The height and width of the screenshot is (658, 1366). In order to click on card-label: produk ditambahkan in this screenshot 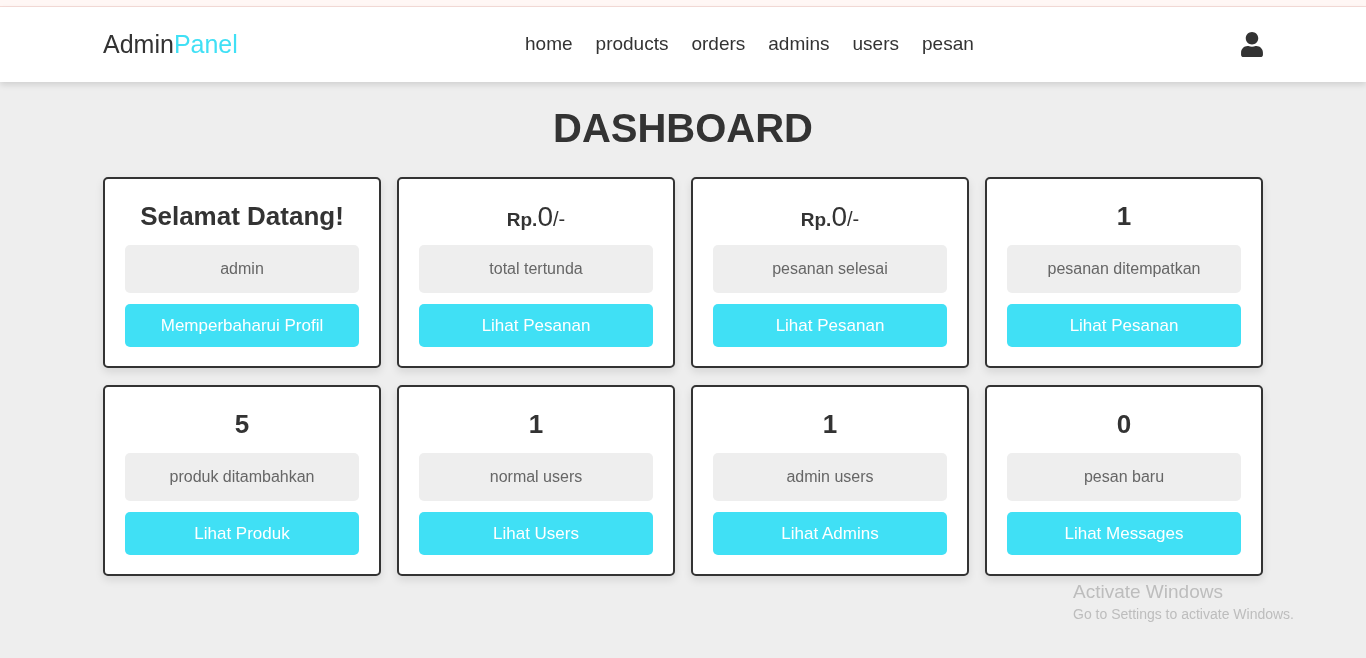, I will do `click(242, 477)`.